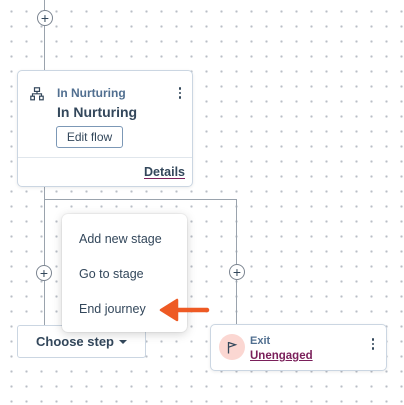 The width and height of the screenshot is (404, 405). Describe the element at coordinates (180, 93) in the screenshot. I see `node-options-icon` at that location.